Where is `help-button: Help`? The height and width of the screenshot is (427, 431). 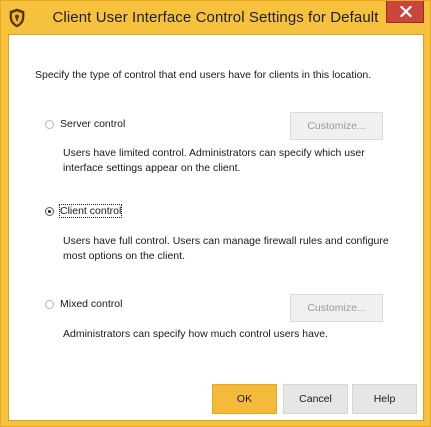
help-button: Help is located at coordinates (384, 399).